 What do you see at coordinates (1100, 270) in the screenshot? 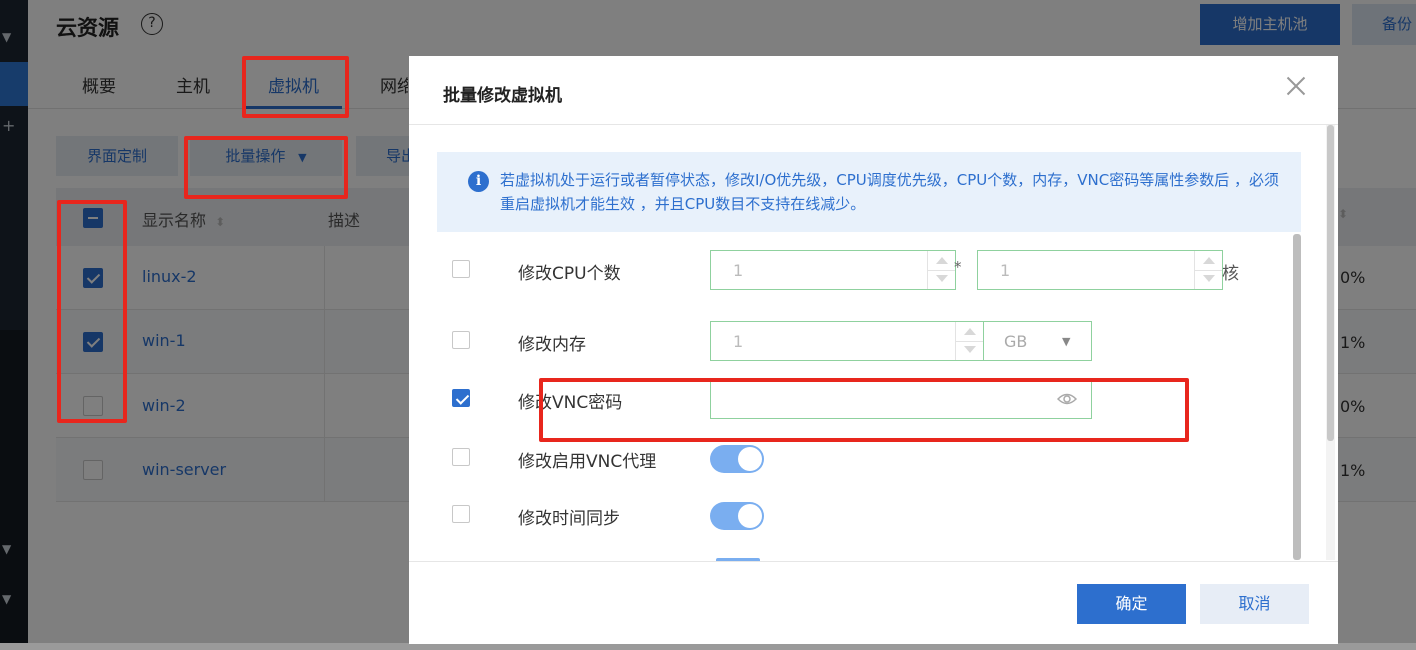
I see `cpu-cores-input: 1` at bounding box center [1100, 270].